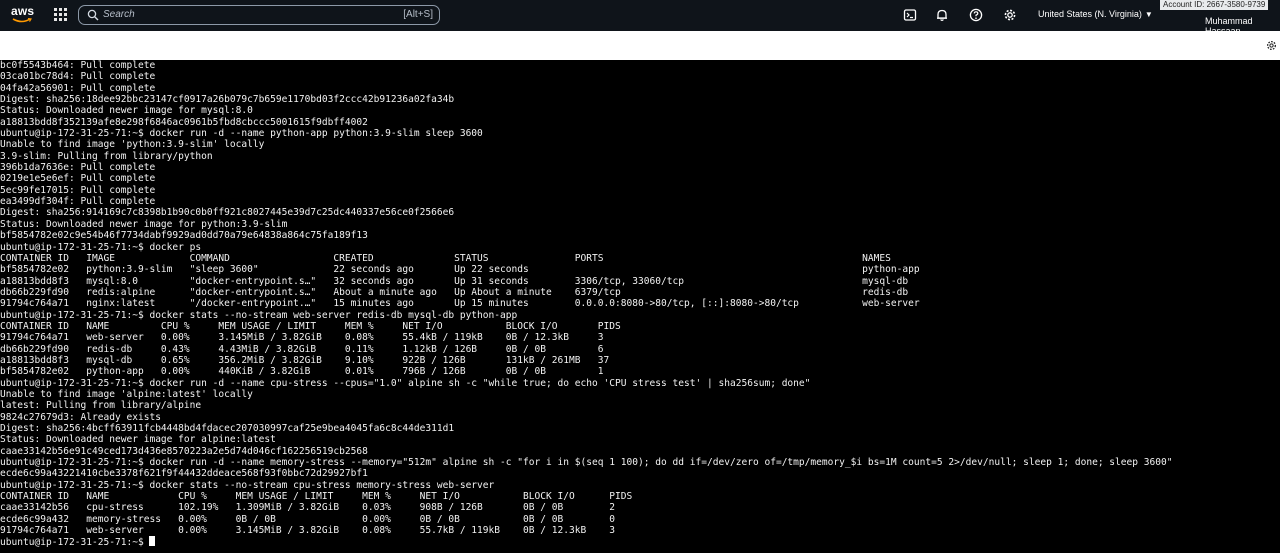  I want to click on search-shortcut: [Alt+S], so click(418, 14).